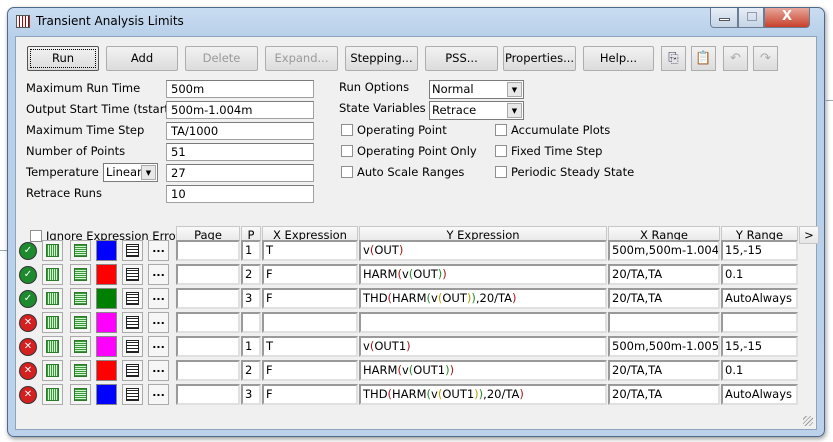  Describe the element at coordinates (476, 89) in the screenshot. I see `run-options-select: Normal ▼` at that location.